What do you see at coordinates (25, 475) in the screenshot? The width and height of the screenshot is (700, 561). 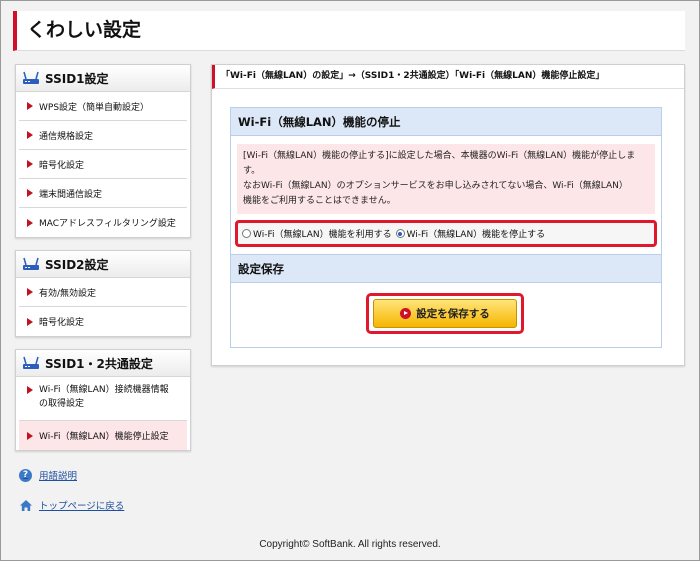 I see `help-icon: ?` at bounding box center [25, 475].